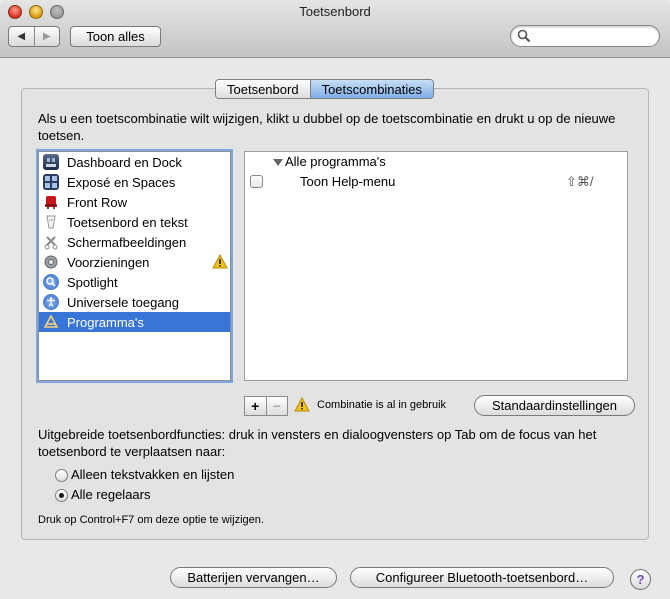 The width and height of the screenshot is (670, 599). What do you see at coordinates (256, 181) in the screenshot?
I see `shortcut-enabled-checkbox` at bounding box center [256, 181].